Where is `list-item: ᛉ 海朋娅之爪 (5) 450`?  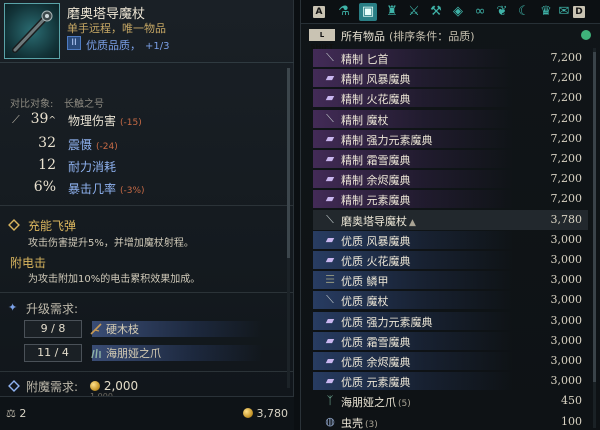
list-item: ᛉ 海朋娅之爪 (5) 450 is located at coordinates (450, 401).